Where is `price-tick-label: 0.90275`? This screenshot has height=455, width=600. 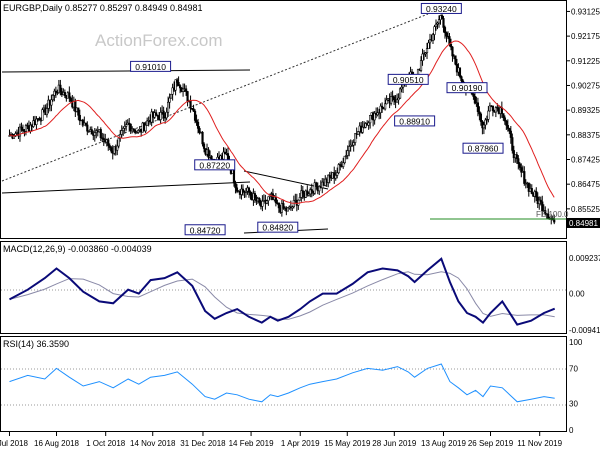 price-tick-label: 0.90275 is located at coordinates (585, 85).